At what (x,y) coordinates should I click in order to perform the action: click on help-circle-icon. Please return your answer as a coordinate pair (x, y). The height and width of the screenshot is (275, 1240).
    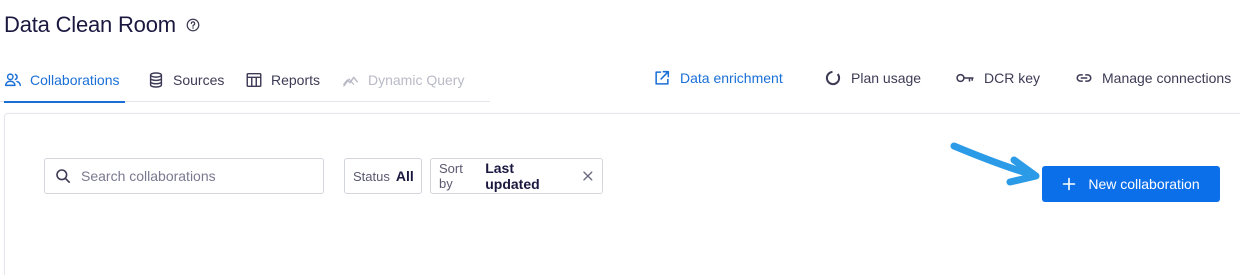
    Looking at the image, I should click on (193, 25).